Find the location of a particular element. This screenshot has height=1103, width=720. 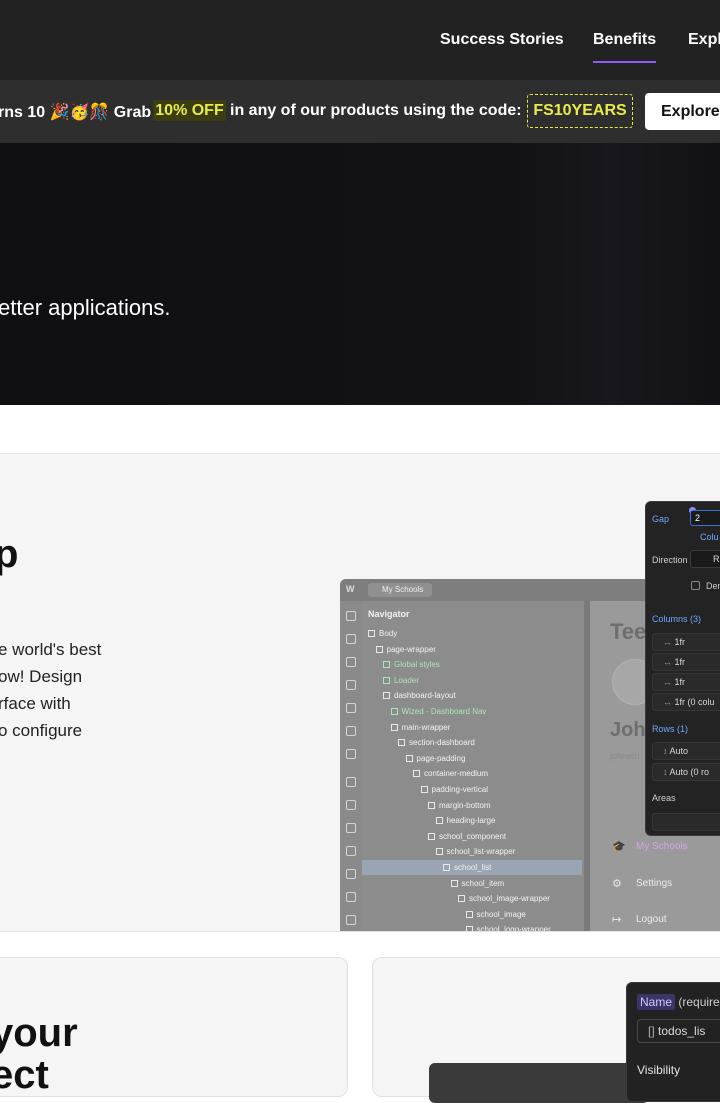

direction-label: Direction is located at coordinates (670, 560).